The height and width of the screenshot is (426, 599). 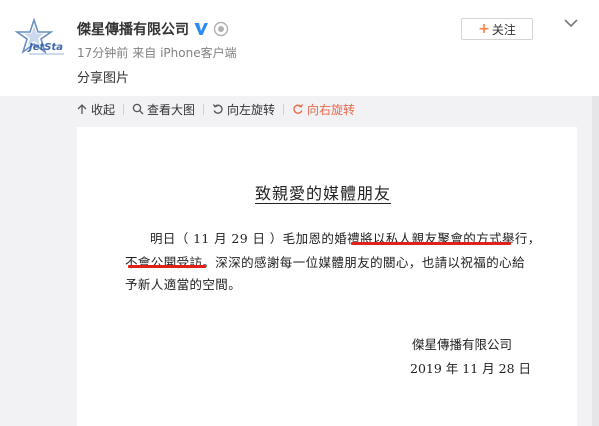 I want to click on level-badge-icon, so click(x=221, y=29).